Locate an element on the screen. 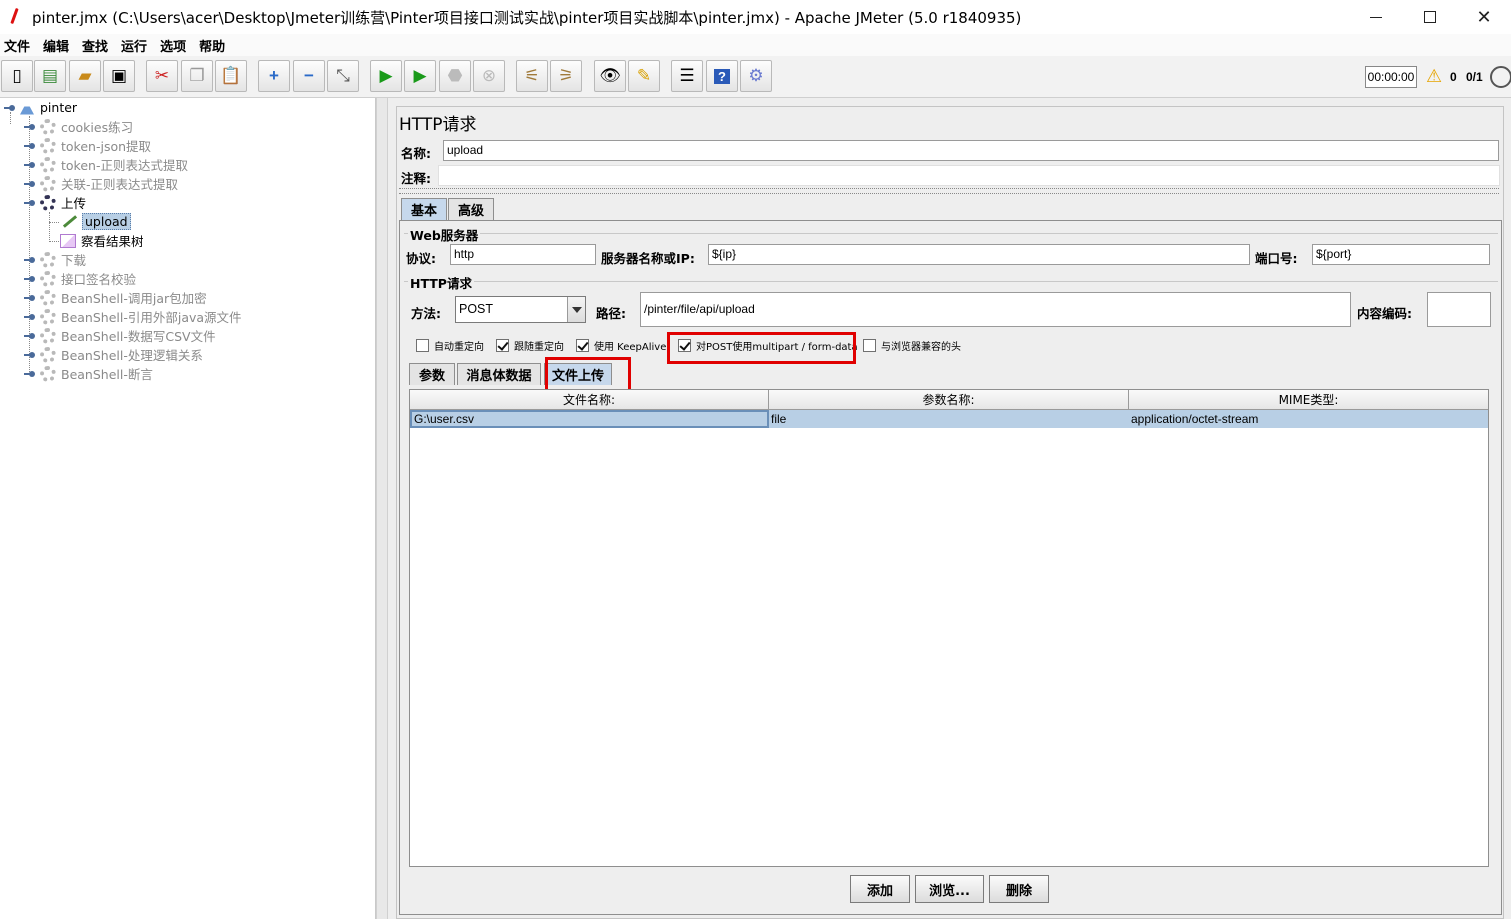 This screenshot has width=1511, height=919. clear-button: ⚟ is located at coordinates (532, 76).